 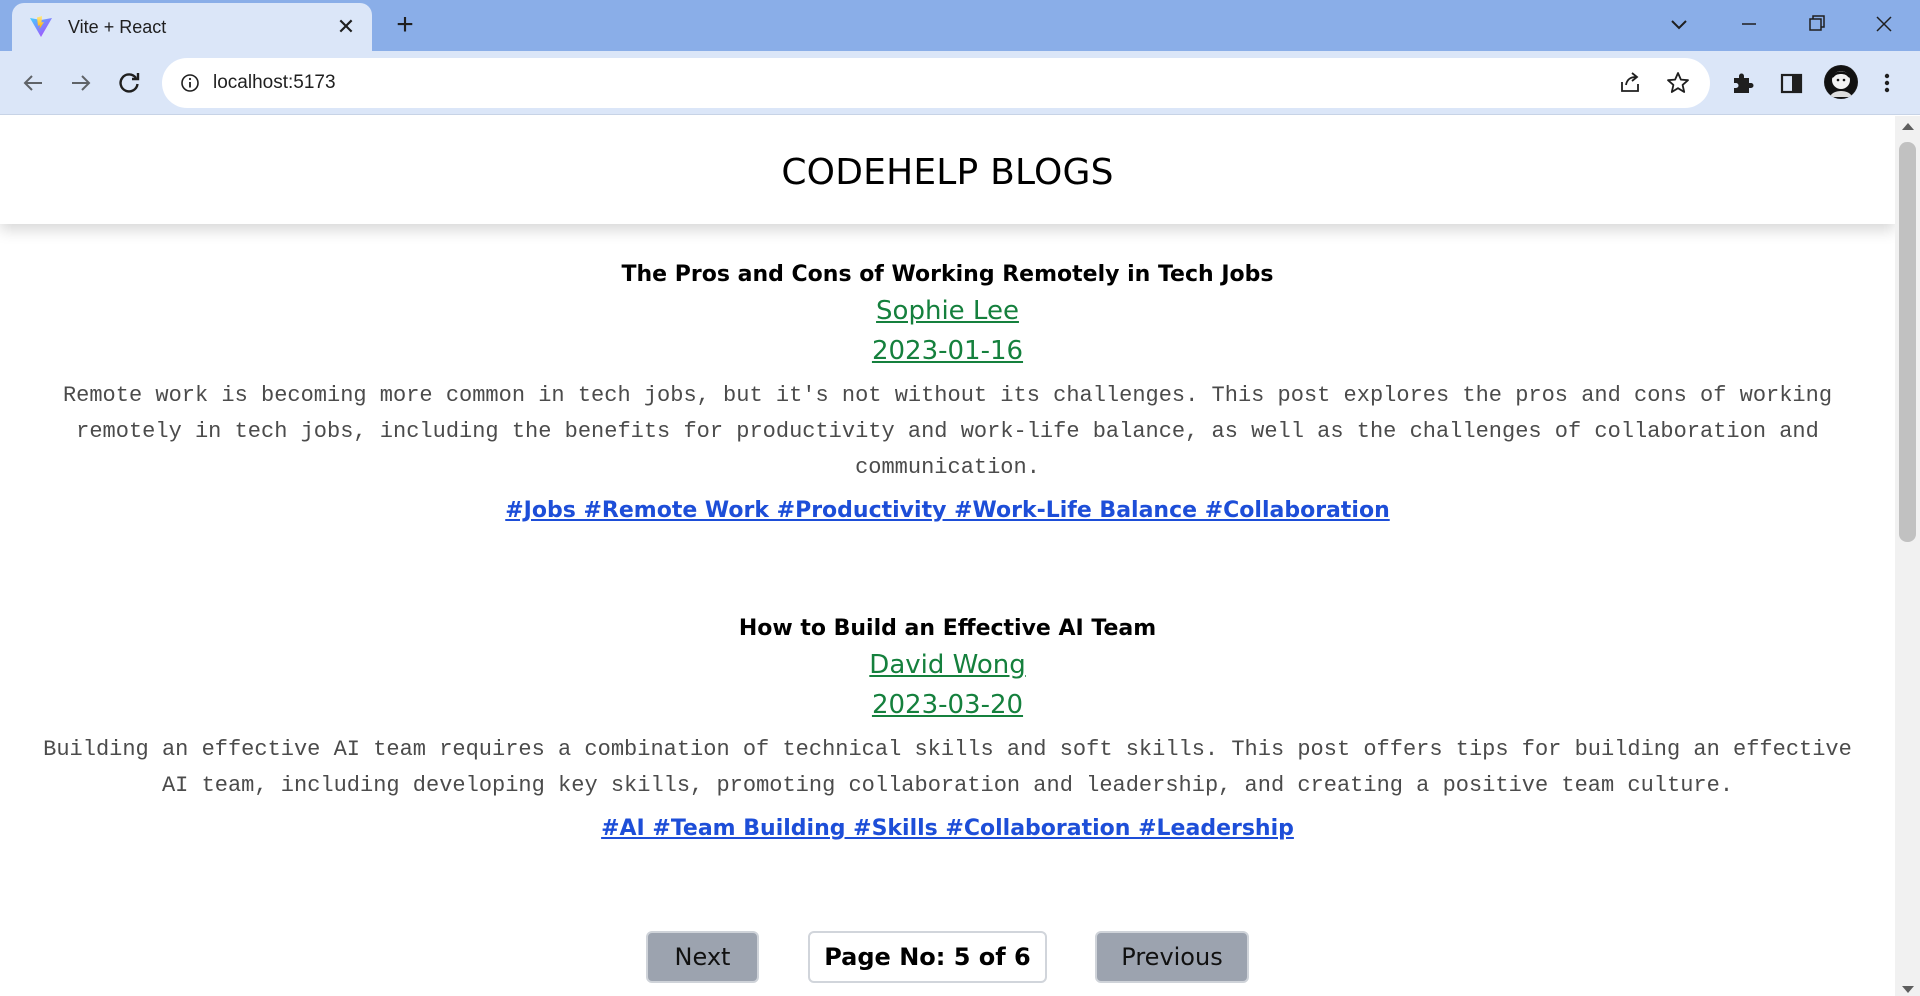 What do you see at coordinates (1630, 83) in the screenshot?
I see `share-icon` at bounding box center [1630, 83].